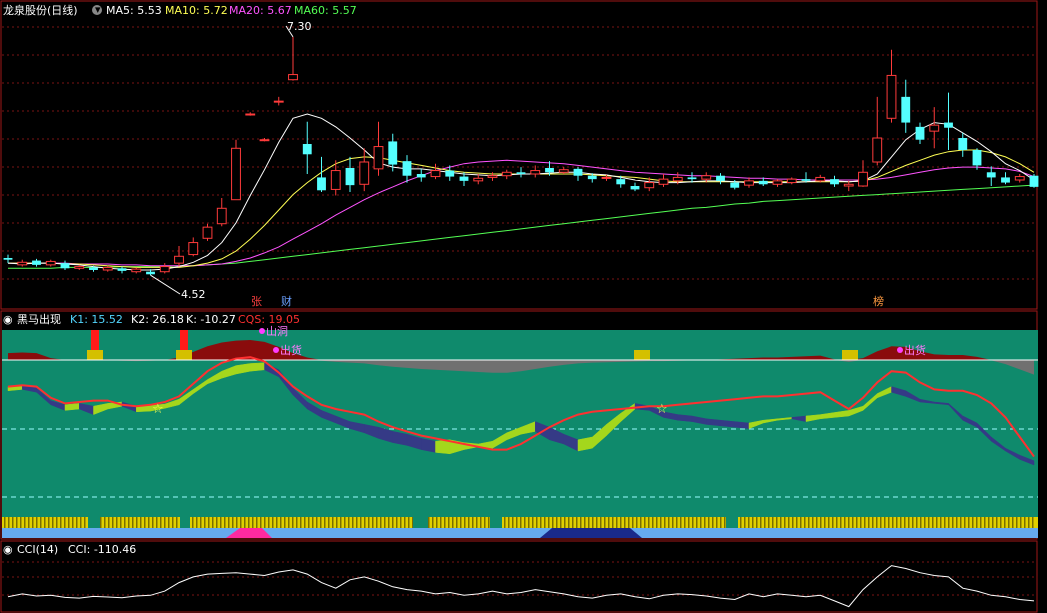 The height and width of the screenshot is (613, 1047). I want to click on cci-legend: ◉ CCI(14) CCI: -110.46, so click(69, 549).